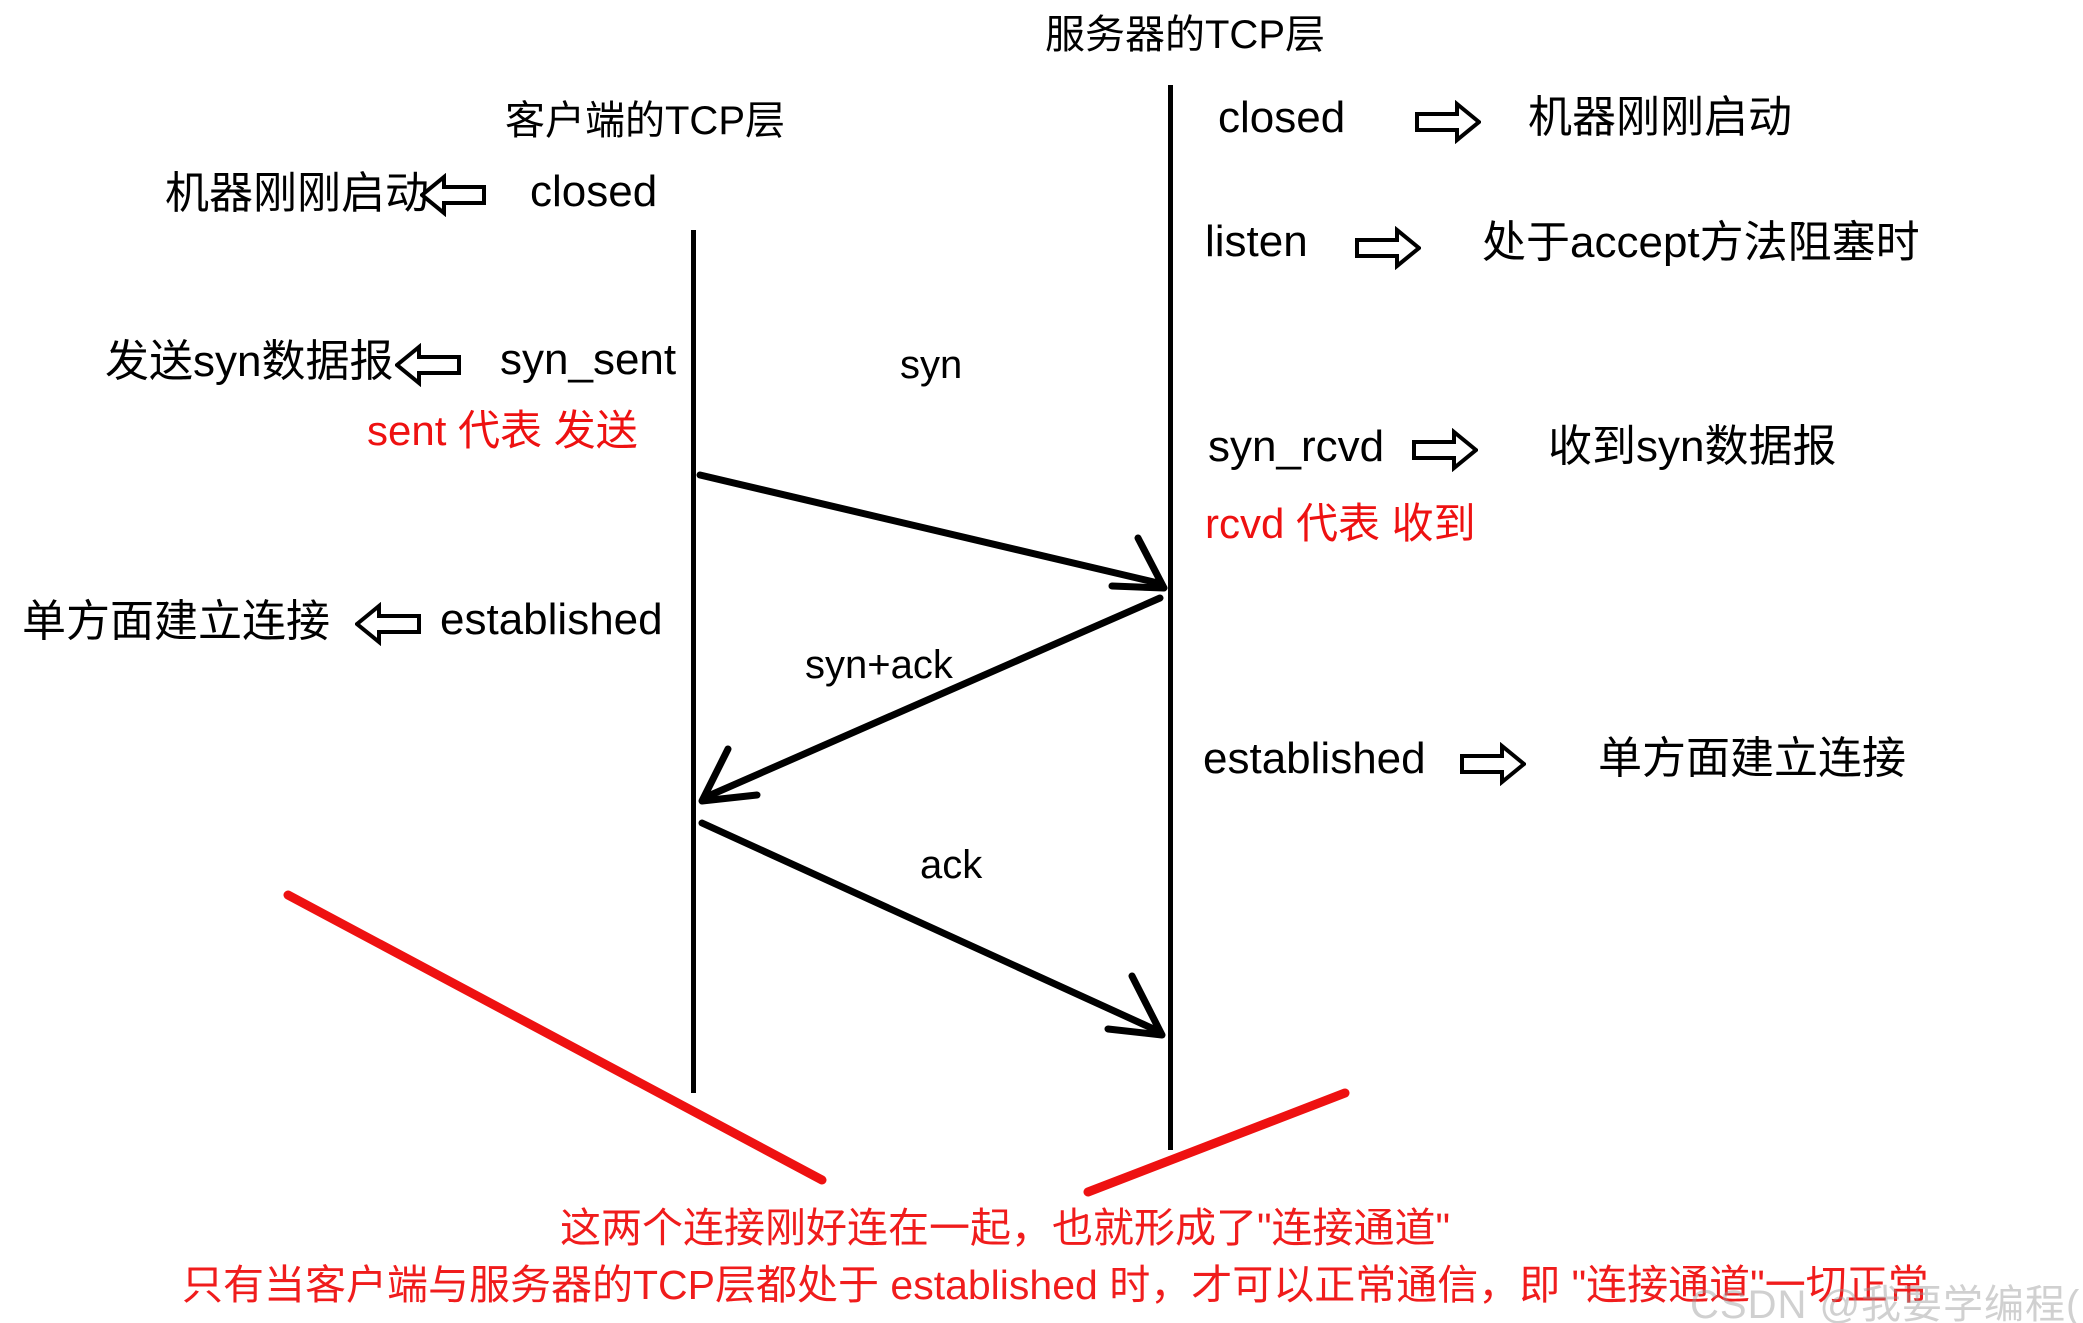  Describe the element at coordinates (1170, 617) in the screenshot. I see `server-lifeline` at that location.